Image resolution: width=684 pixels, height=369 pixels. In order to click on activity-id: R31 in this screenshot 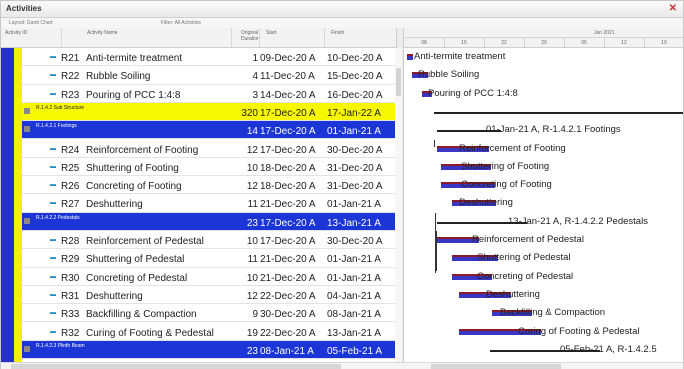, I will do `click(70, 296)`.